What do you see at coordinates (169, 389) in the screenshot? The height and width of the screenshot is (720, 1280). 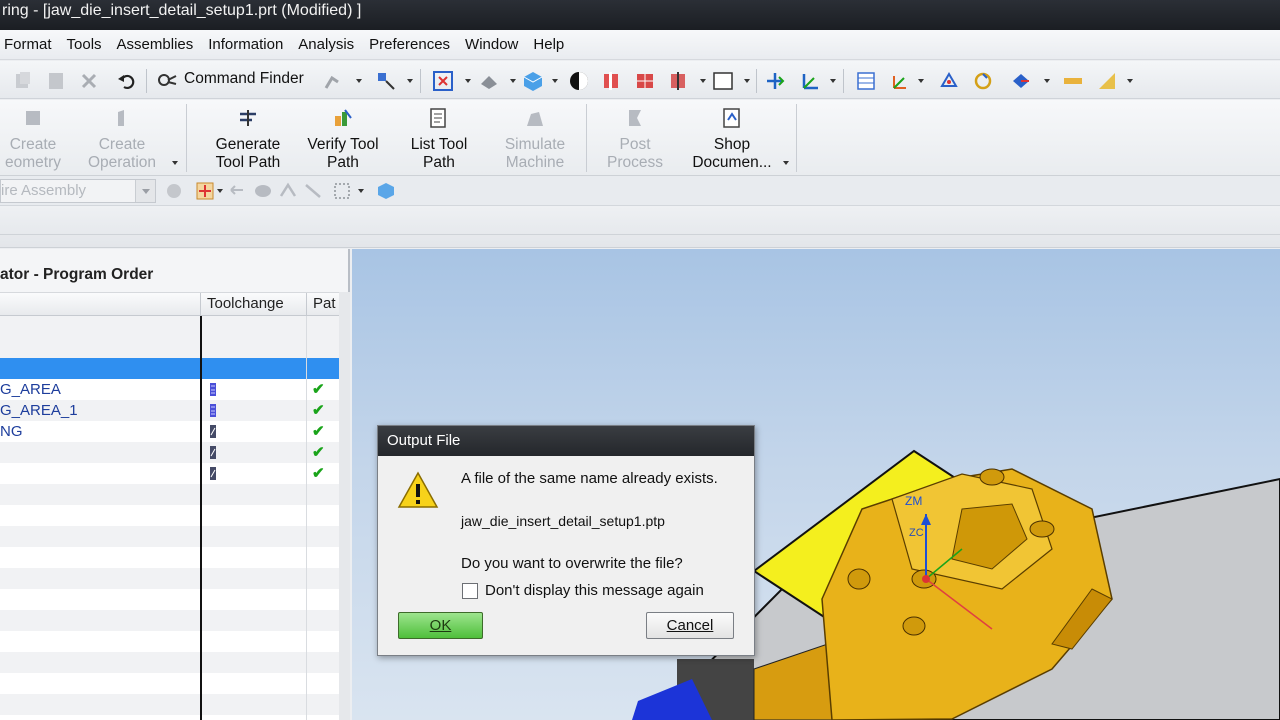 I see `table-row: G_AREA ✔` at bounding box center [169, 389].